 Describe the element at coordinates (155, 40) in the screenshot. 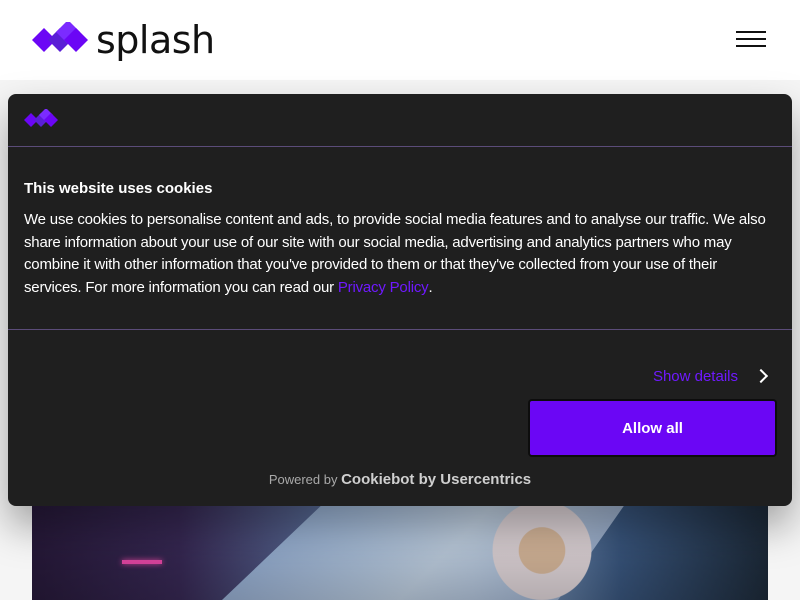

I see `logo-text: splash` at that location.